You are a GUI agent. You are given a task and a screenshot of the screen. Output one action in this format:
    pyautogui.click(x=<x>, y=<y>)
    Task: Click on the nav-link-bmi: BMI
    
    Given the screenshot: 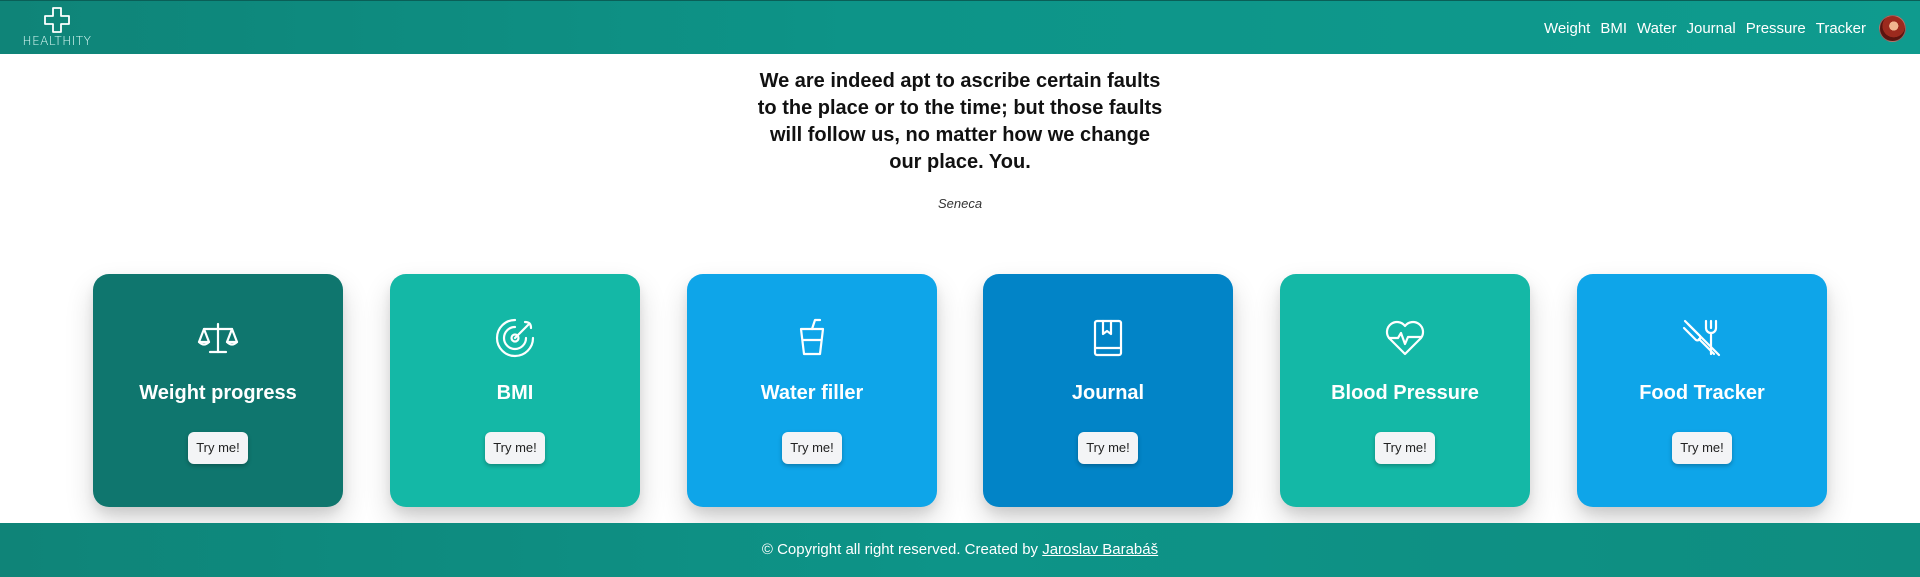 What is the action you would take?
    pyautogui.click(x=1613, y=28)
    